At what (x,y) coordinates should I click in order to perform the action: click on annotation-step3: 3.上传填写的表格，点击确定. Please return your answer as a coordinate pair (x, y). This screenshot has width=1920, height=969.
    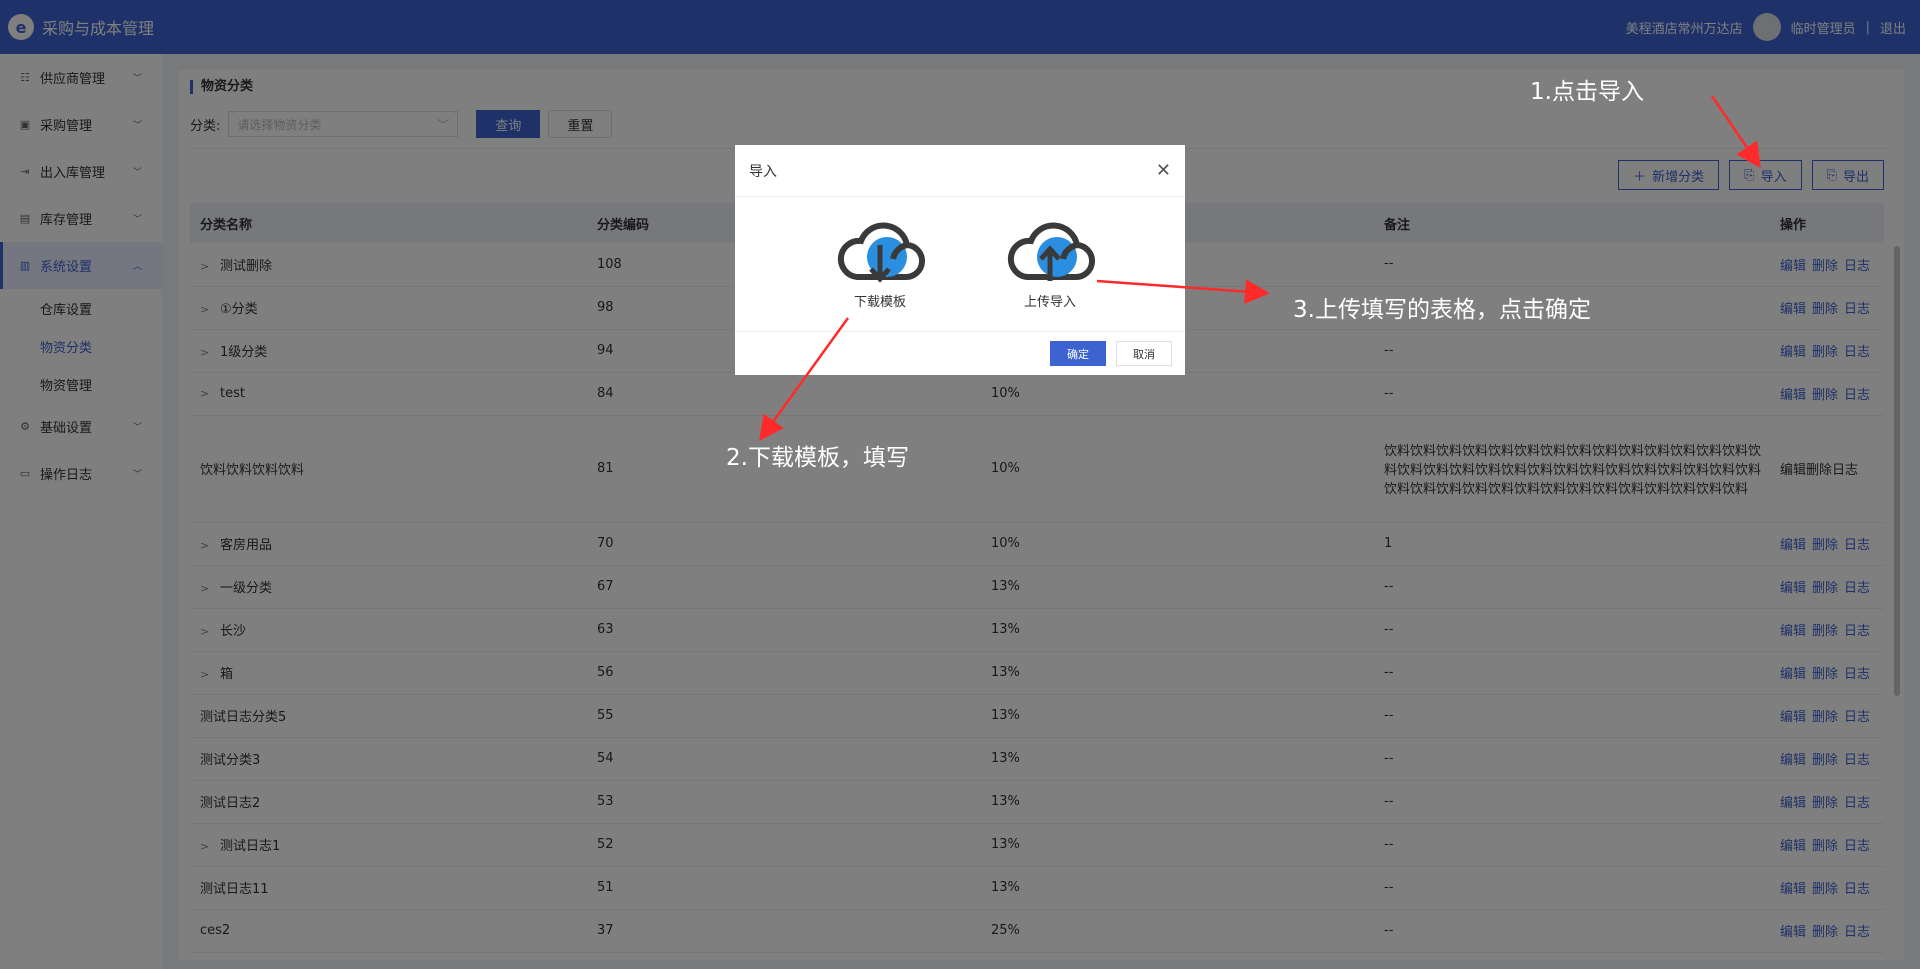
    Looking at the image, I should click on (1442, 310).